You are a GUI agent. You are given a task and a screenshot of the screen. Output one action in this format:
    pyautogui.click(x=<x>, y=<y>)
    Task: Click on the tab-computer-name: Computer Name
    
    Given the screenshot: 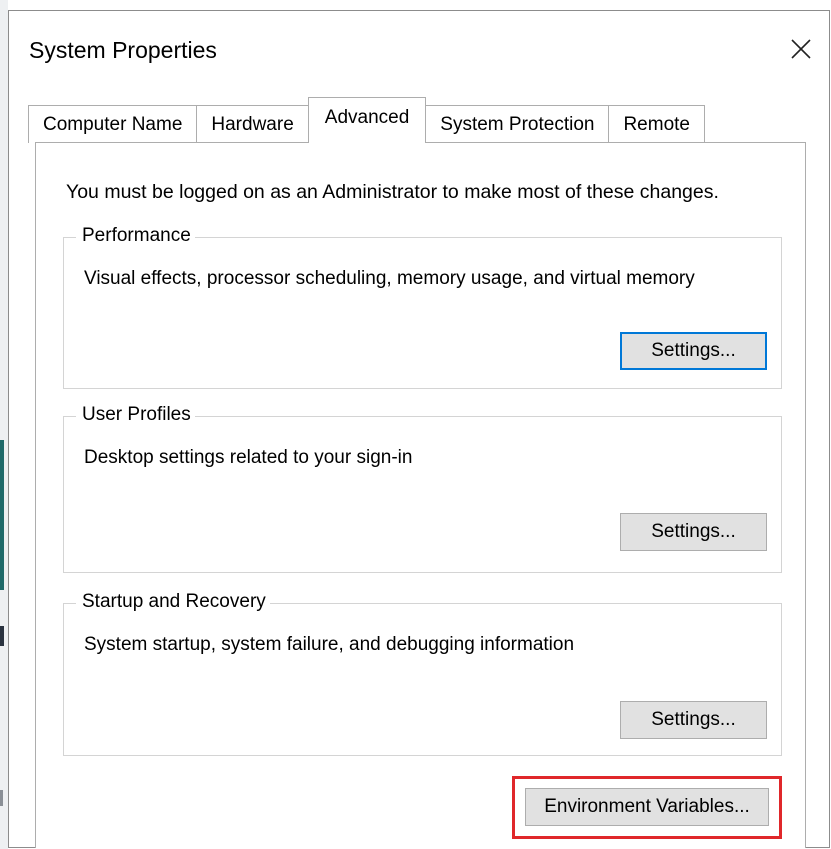 What is the action you would take?
    pyautogui.click(x=113, y=124)
    